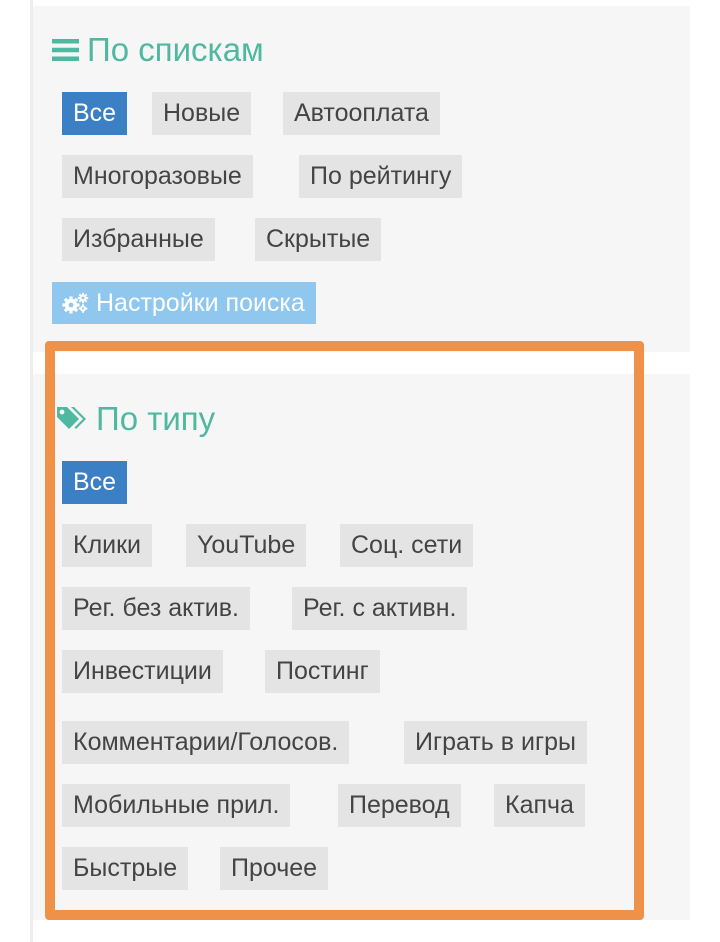  What do you see at coordinates (107, 545) in the screenshot?
I see `type-tag-clicks: Клики` at bounding box center [107, 545].